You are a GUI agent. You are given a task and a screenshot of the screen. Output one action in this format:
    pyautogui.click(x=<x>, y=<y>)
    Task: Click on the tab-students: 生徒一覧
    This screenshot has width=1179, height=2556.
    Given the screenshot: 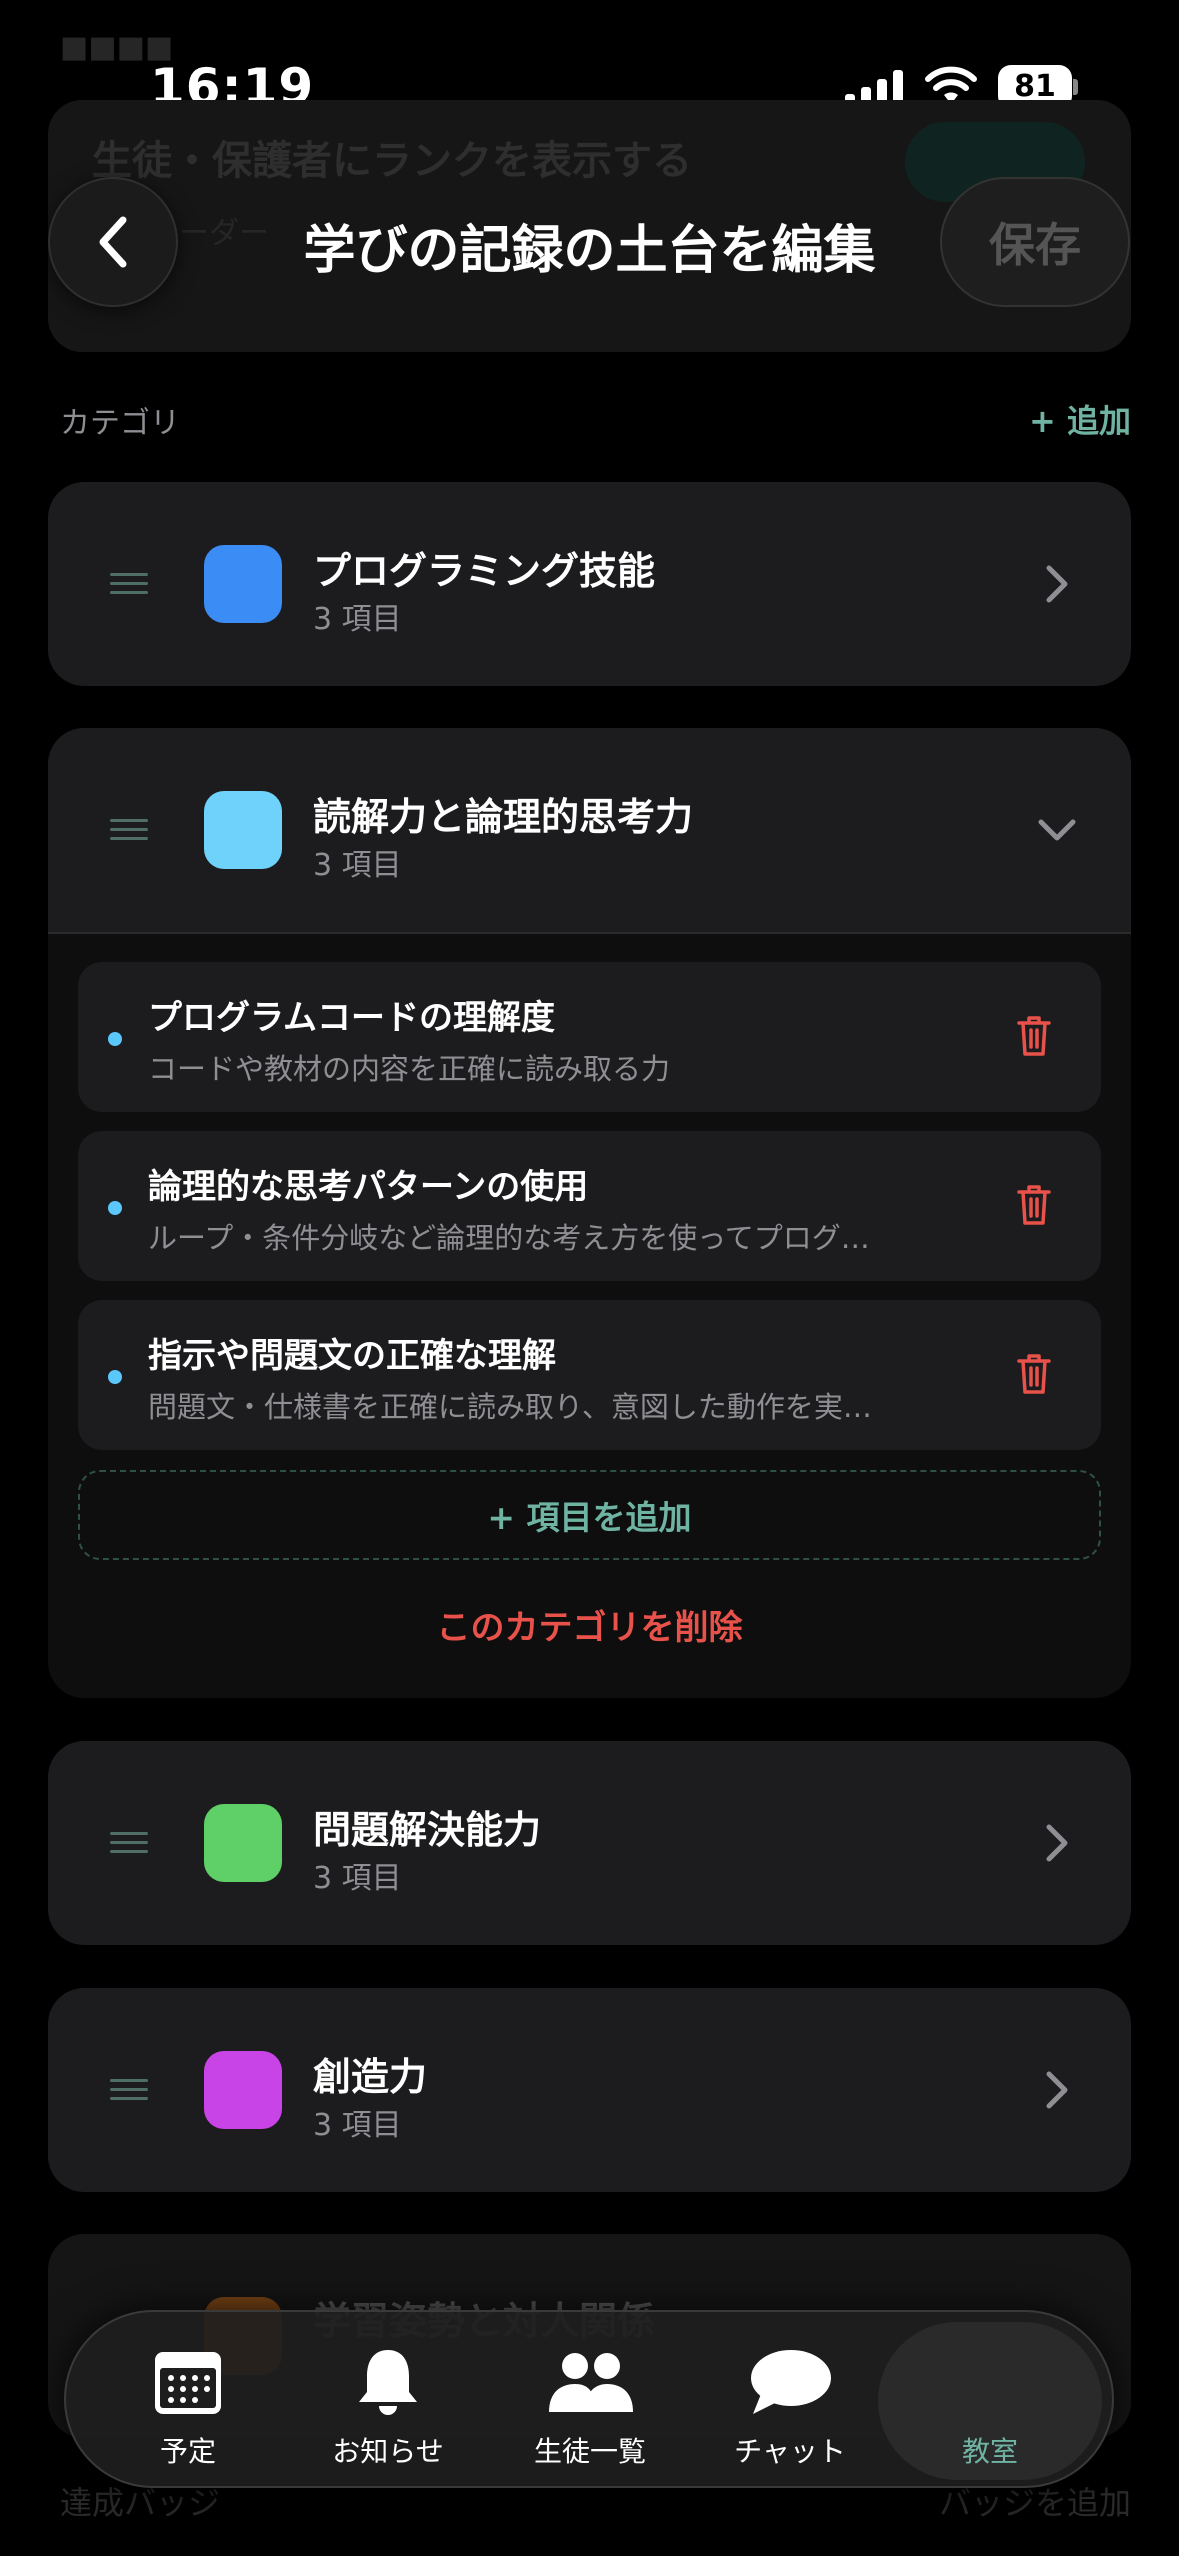 What is the action you would take?
    pyautogui.click(x=590, y=2401)
    